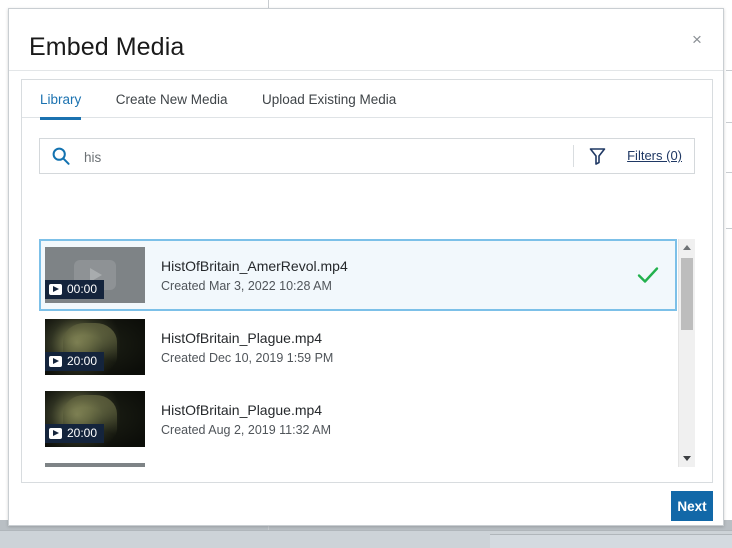  I want to click on next-button: Next, so click(692, 506).